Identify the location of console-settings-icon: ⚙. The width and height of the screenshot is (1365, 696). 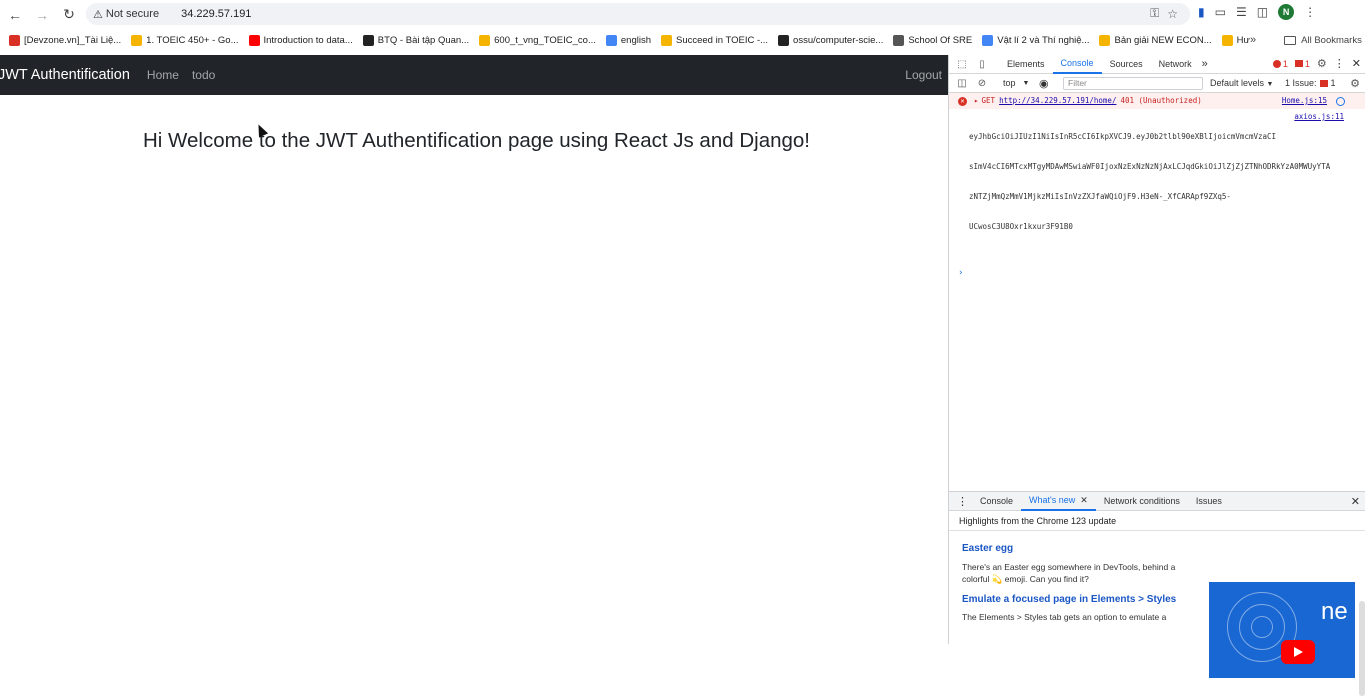
(1355, 83).